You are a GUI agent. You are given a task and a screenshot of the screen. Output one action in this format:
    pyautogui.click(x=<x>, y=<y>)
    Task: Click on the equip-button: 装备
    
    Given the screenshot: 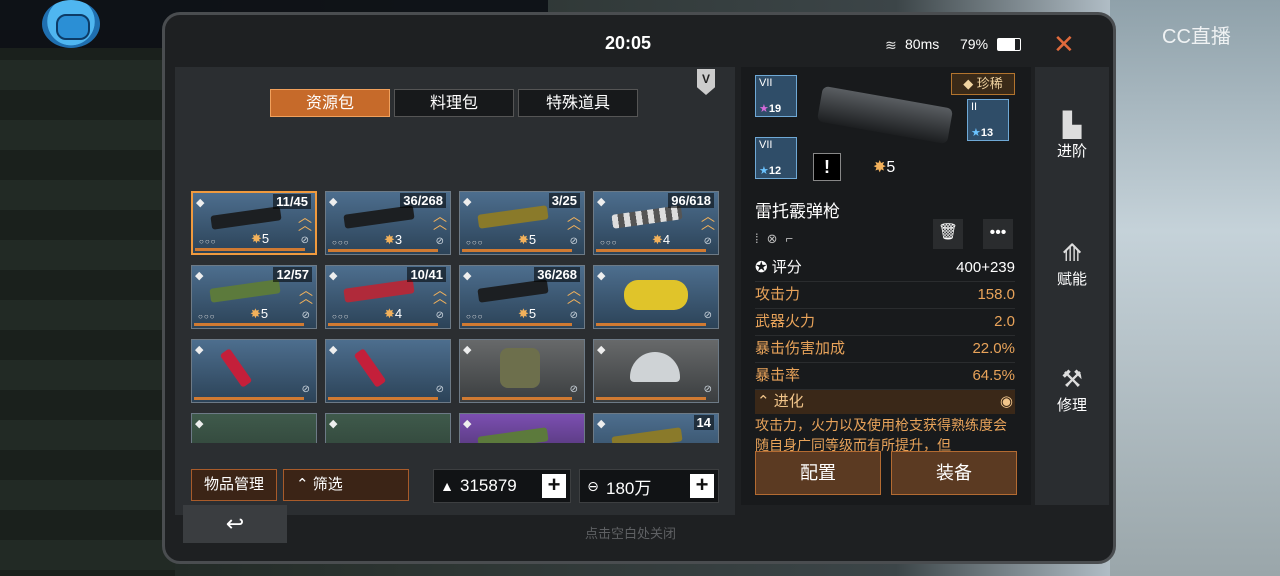 What is the action you would take?
    pyautogui.click(x=954, y=473)
    